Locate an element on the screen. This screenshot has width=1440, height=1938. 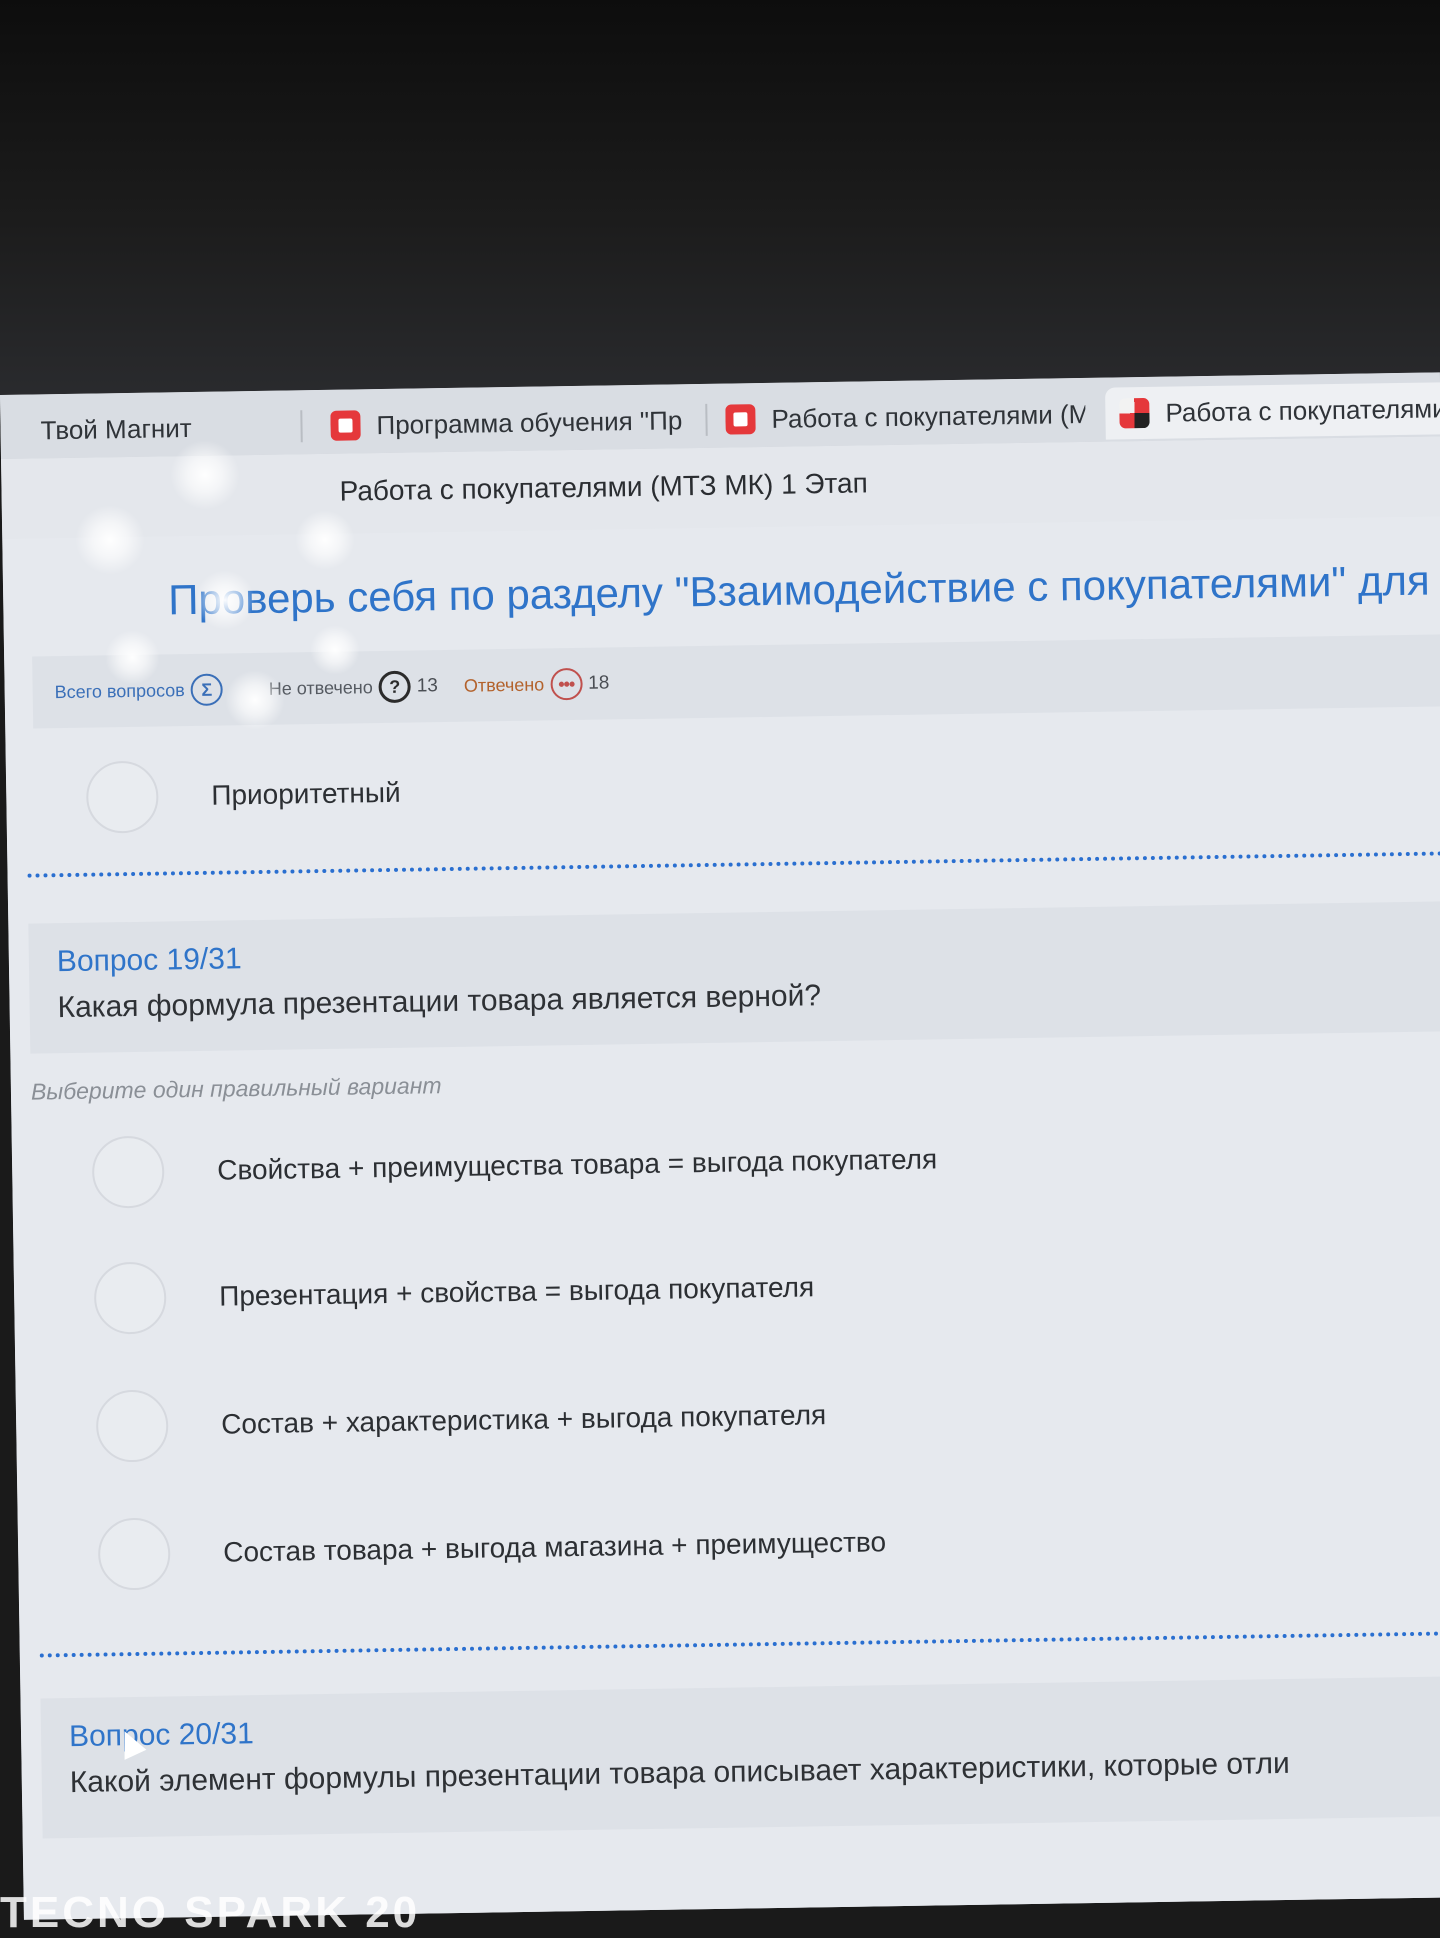
prev-answer-option: Приоритетный is located at coordinates (732, 787).